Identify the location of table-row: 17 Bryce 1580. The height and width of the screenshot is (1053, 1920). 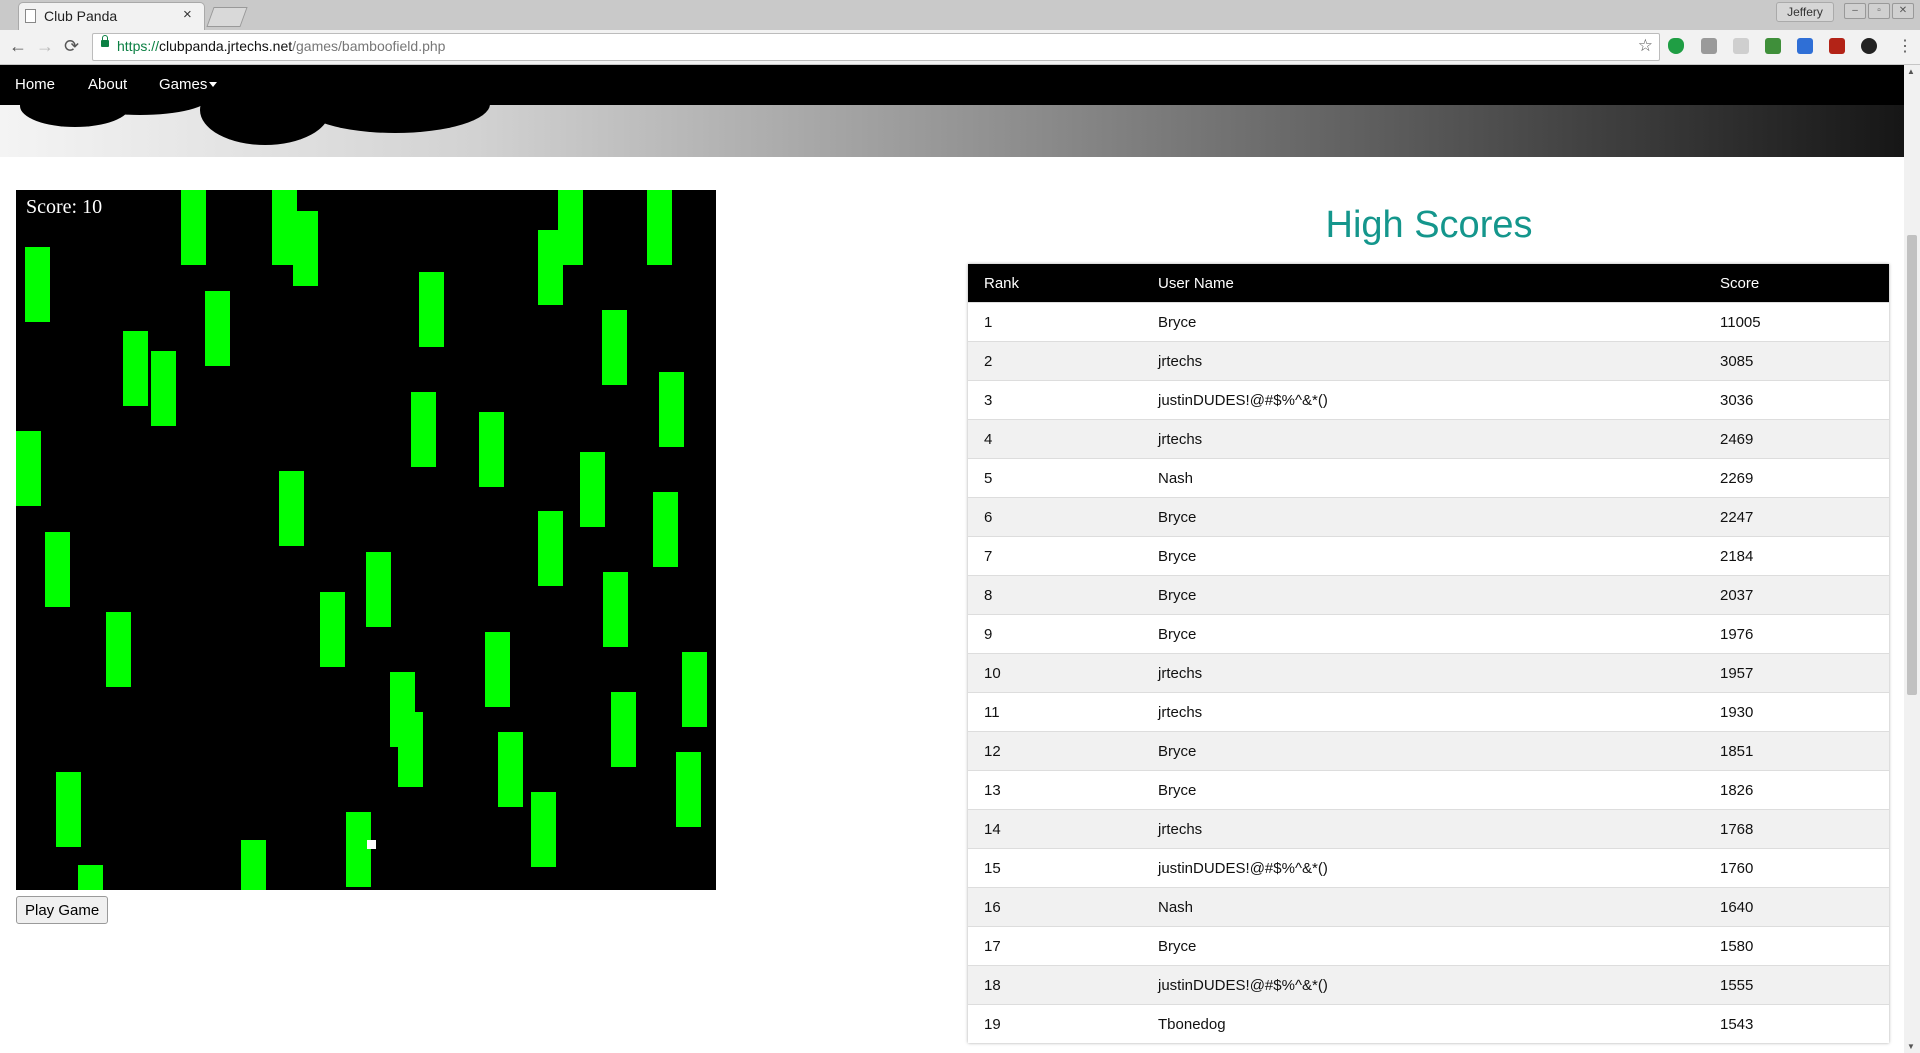
(1428, 946).